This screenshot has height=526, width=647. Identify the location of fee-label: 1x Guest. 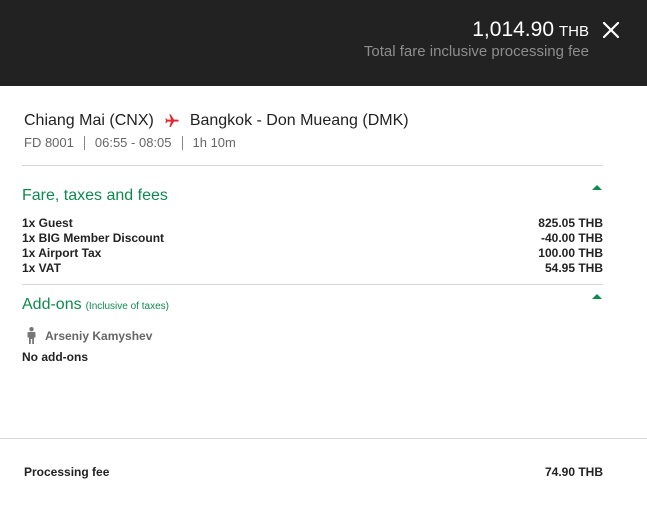
(47, 223).